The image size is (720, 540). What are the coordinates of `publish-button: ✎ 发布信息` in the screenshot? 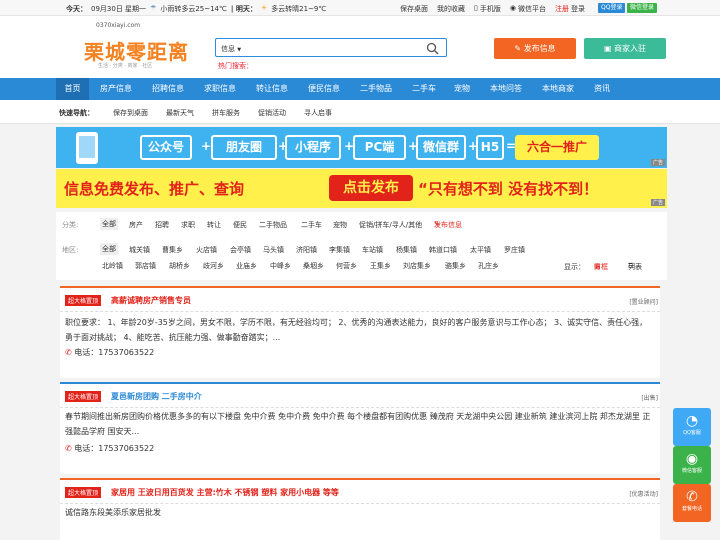 It's located at (535, 48).